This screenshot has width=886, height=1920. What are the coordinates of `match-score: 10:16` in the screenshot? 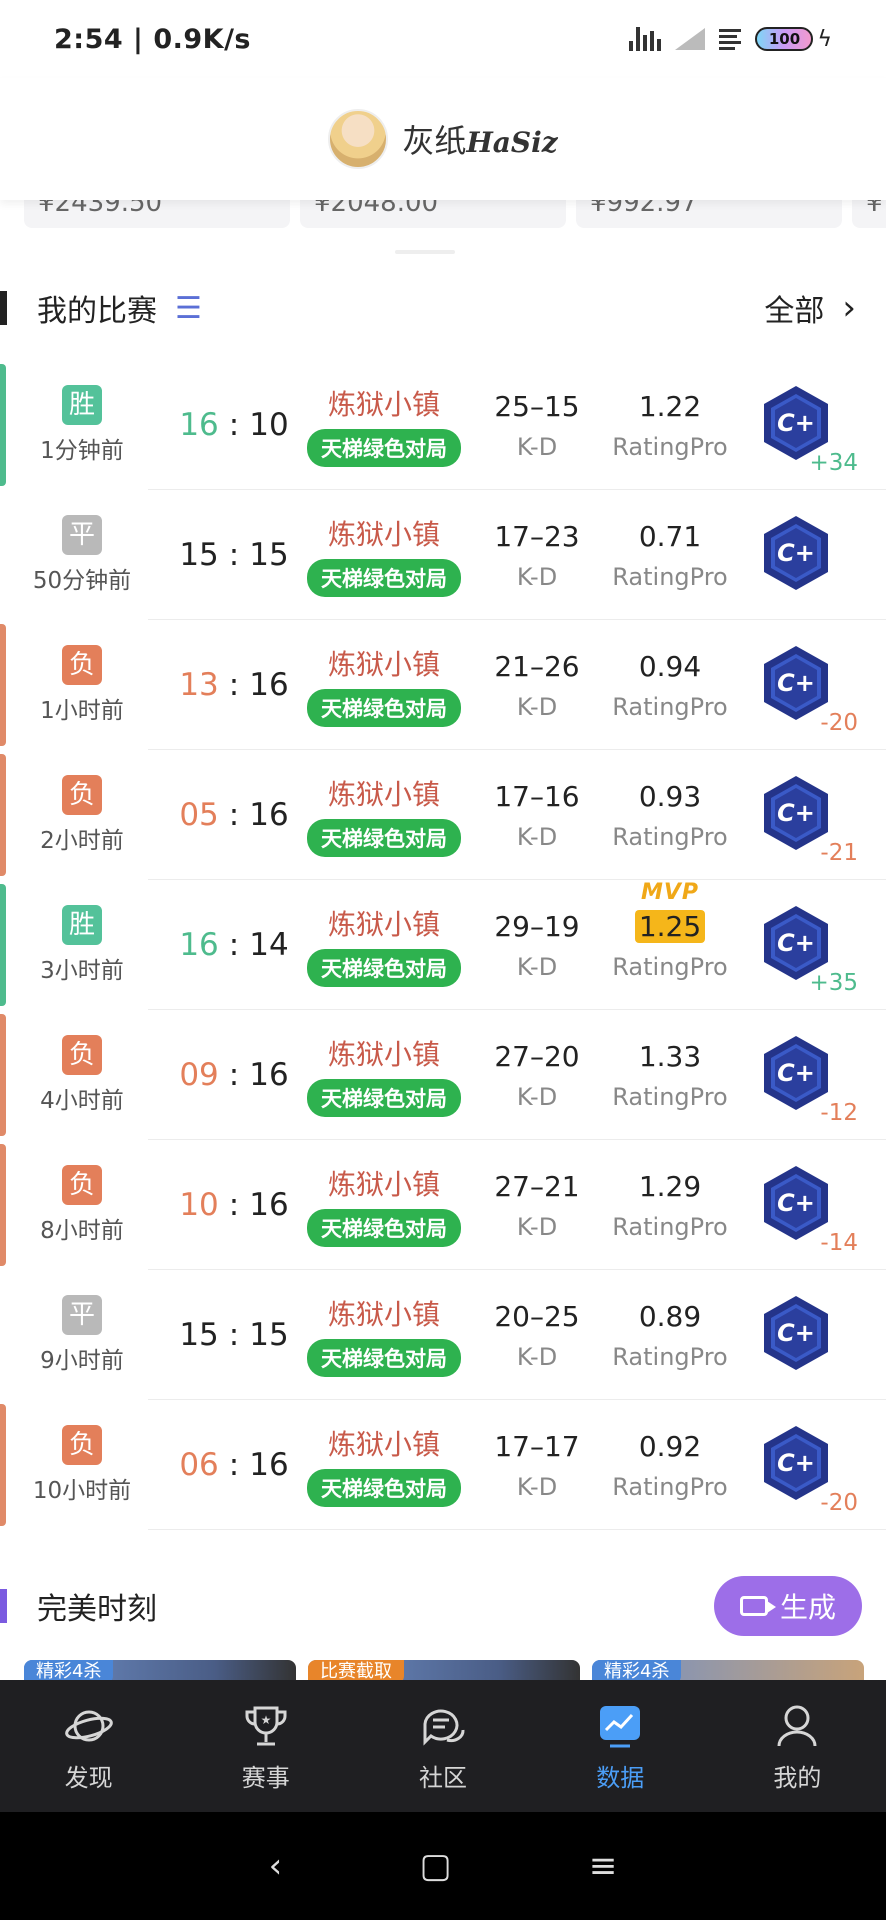 It's located at (234, 1205).